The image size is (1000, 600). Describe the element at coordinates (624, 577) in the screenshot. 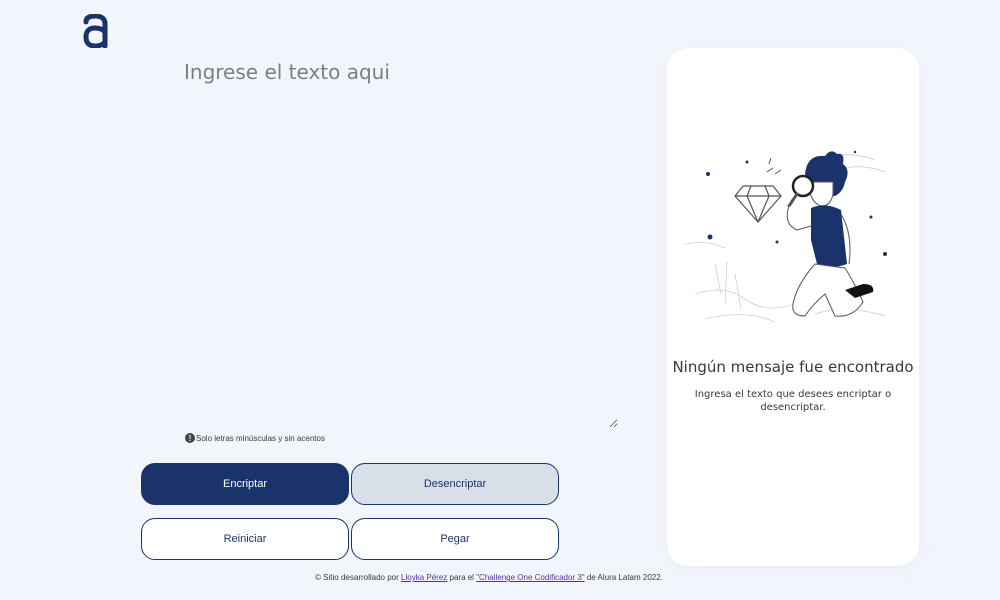

I see `footer-suffix: de Alura Latam 2022.` at that location.